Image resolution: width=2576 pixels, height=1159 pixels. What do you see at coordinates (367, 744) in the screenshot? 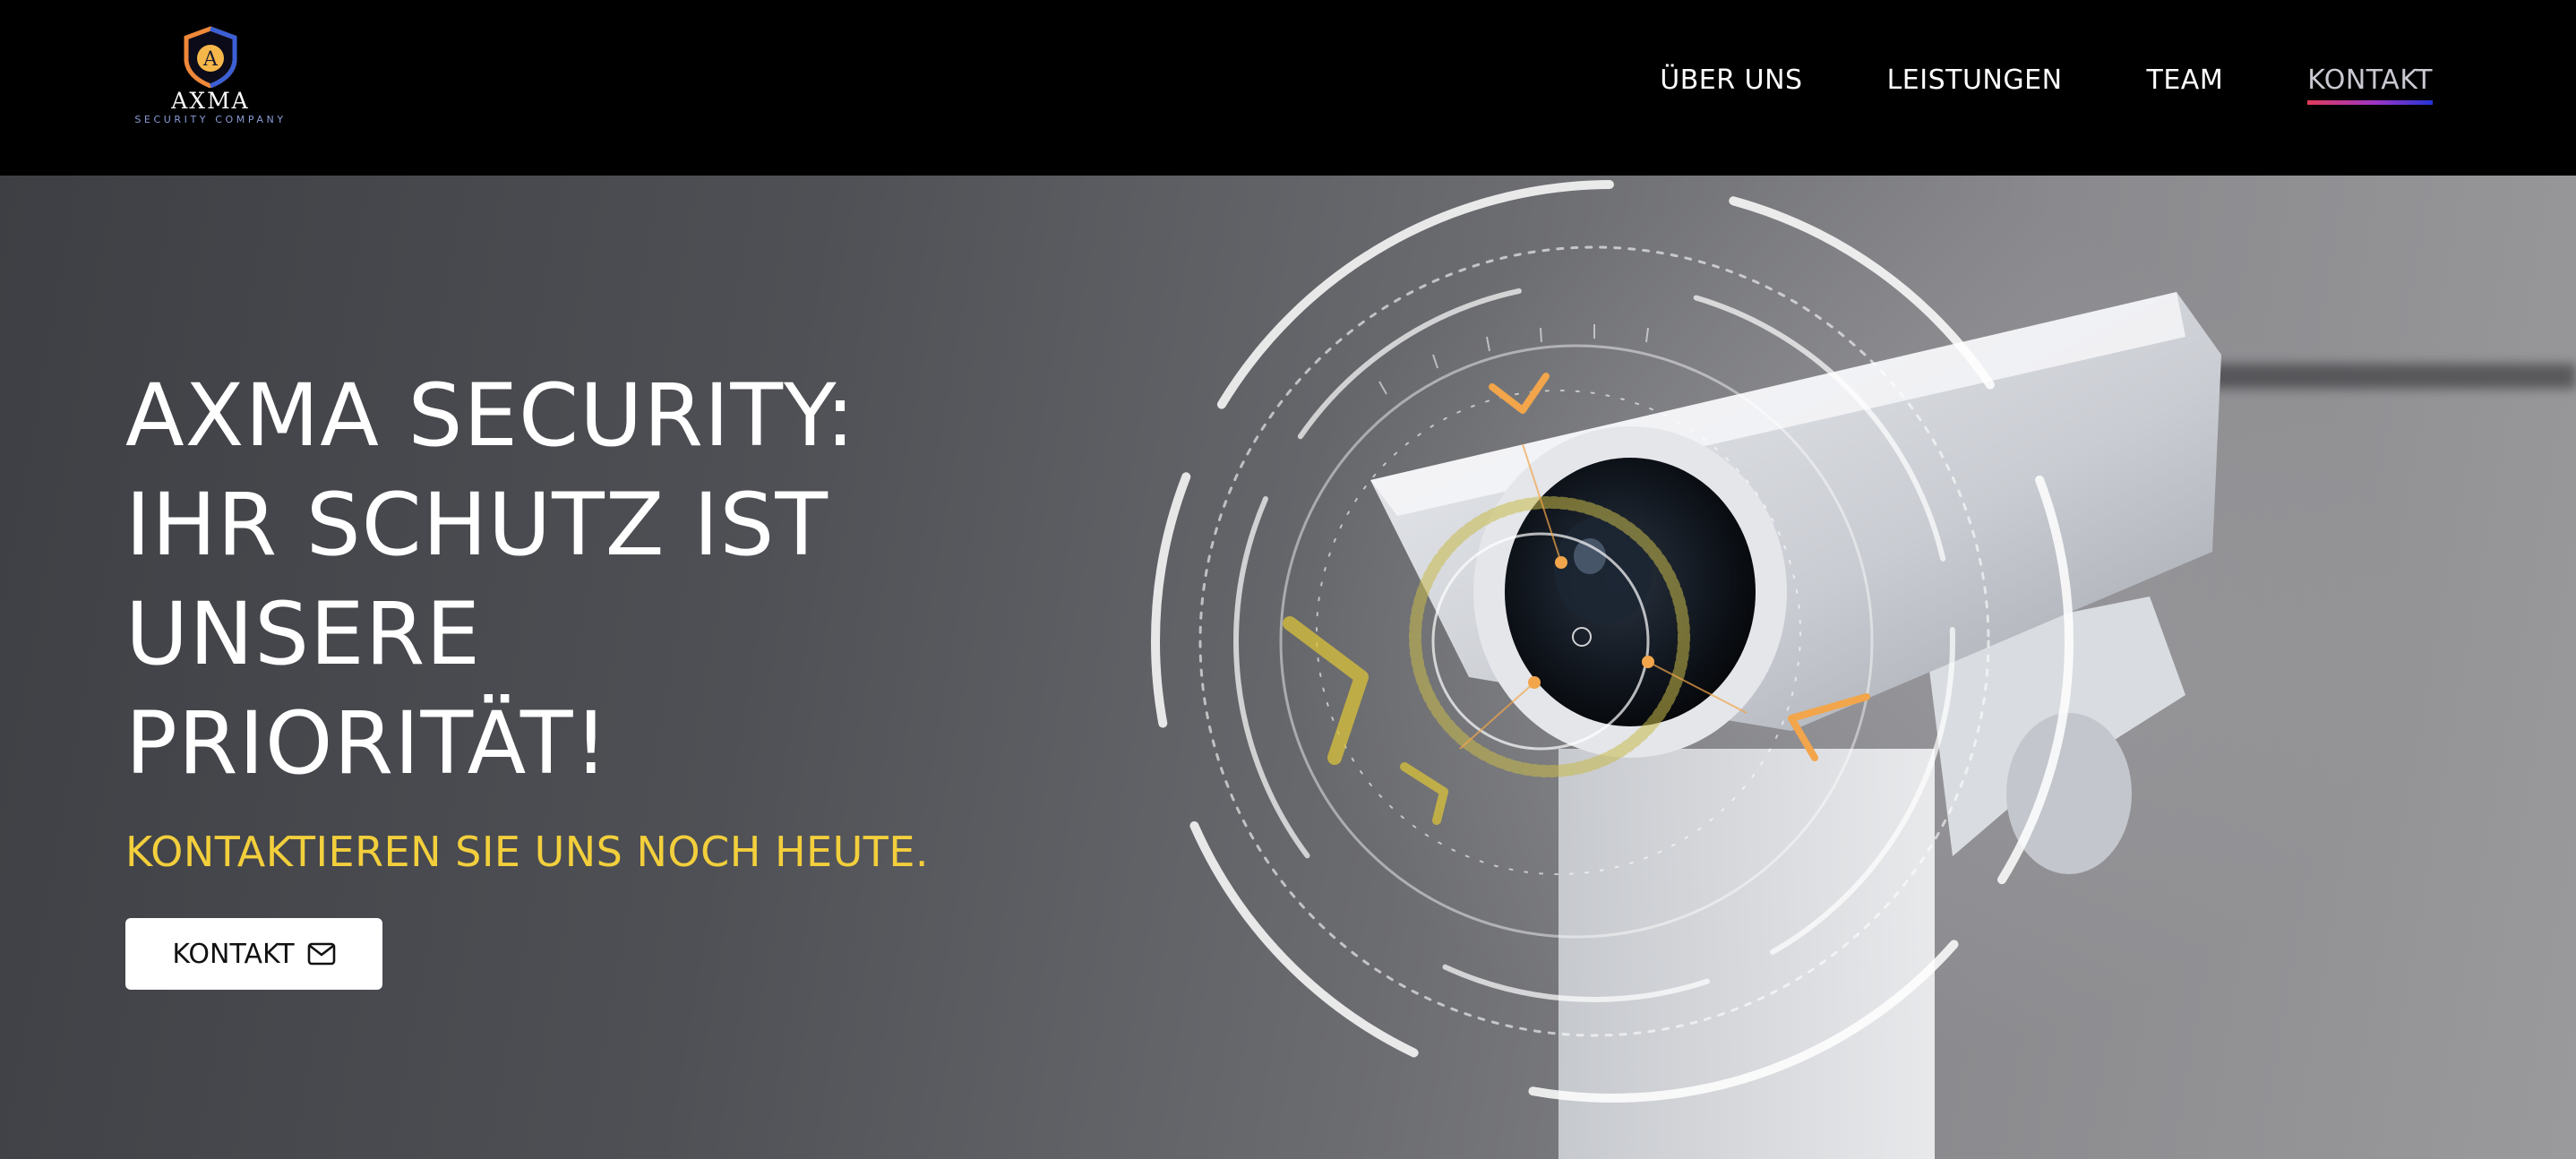
I see `hero-title-line: PRIORITÄT!` at bounding box center [367, 744].